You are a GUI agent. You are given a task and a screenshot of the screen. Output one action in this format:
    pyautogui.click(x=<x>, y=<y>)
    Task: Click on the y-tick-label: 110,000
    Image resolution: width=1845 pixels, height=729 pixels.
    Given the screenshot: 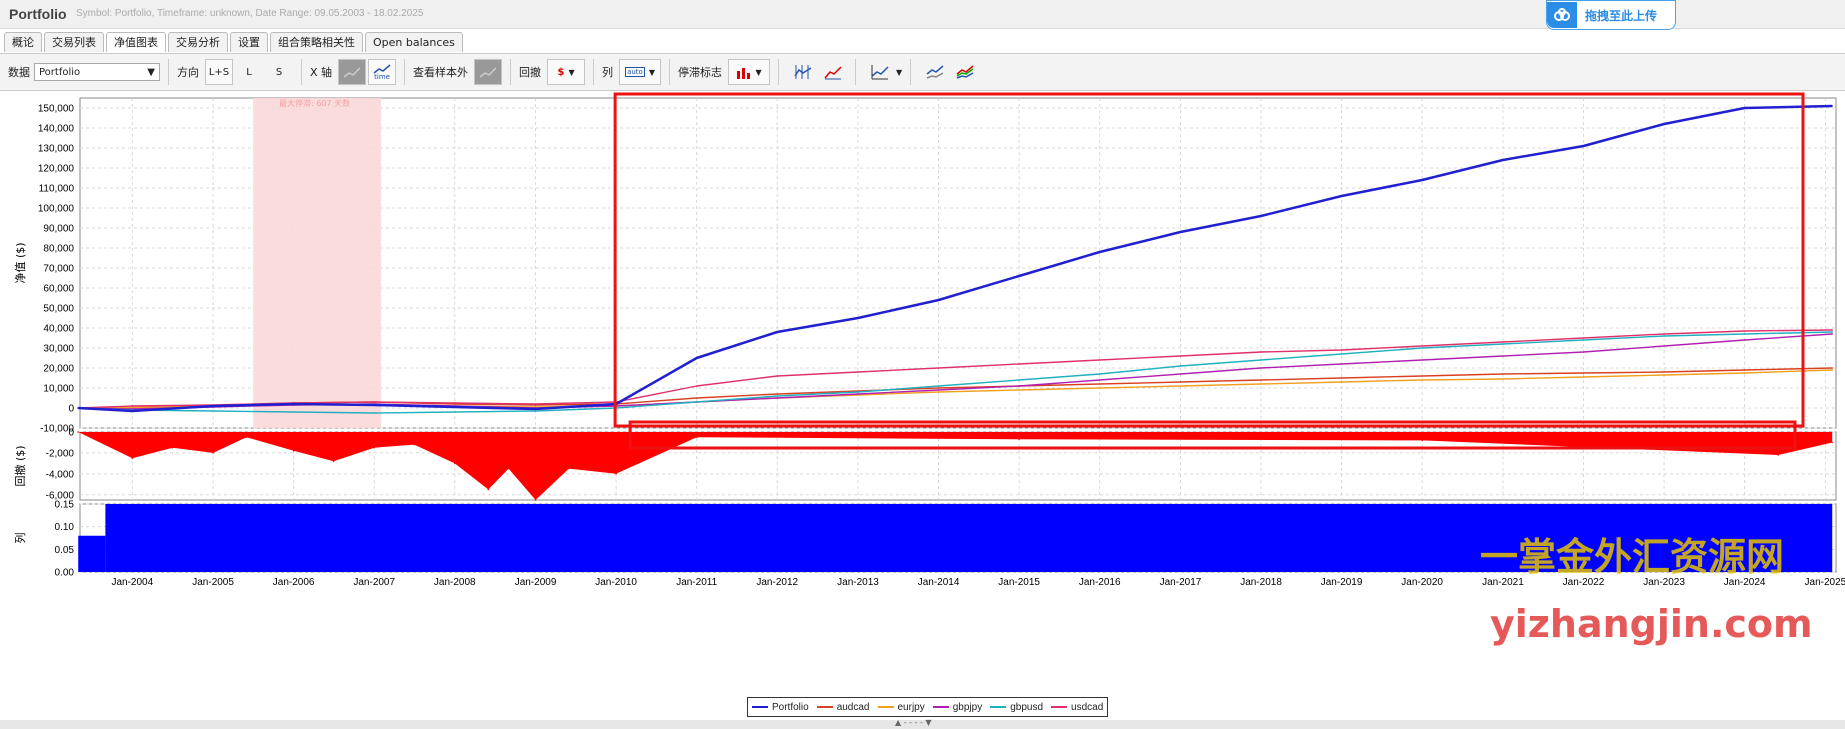 What is the action you would take?
    pyautogui.click(x=57, y=189)
    